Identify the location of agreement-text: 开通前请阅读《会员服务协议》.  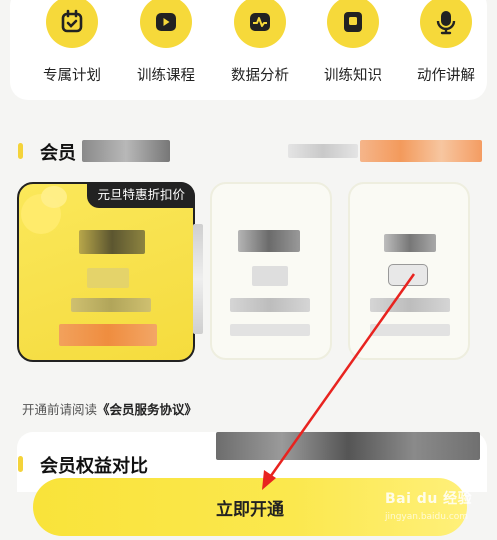
(109, 408).